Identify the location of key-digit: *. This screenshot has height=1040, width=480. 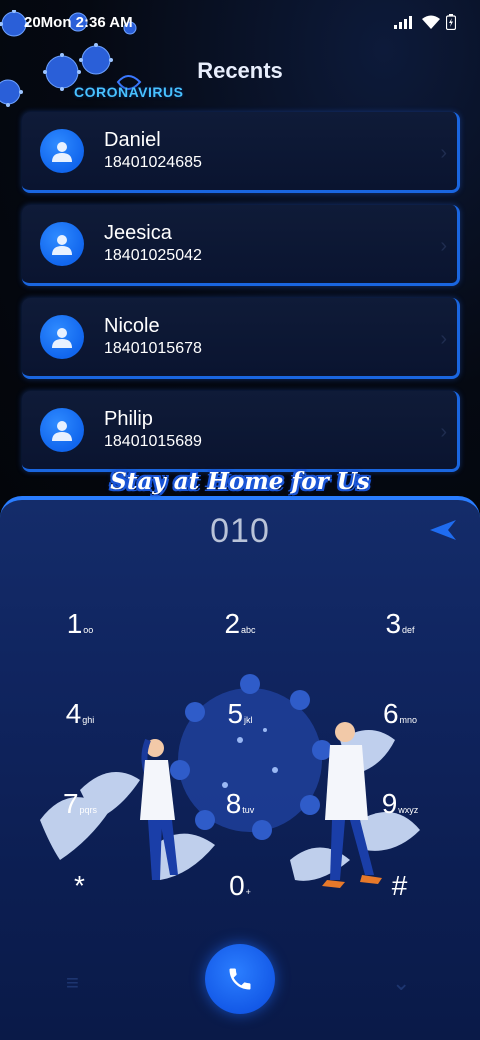
(79, 885).